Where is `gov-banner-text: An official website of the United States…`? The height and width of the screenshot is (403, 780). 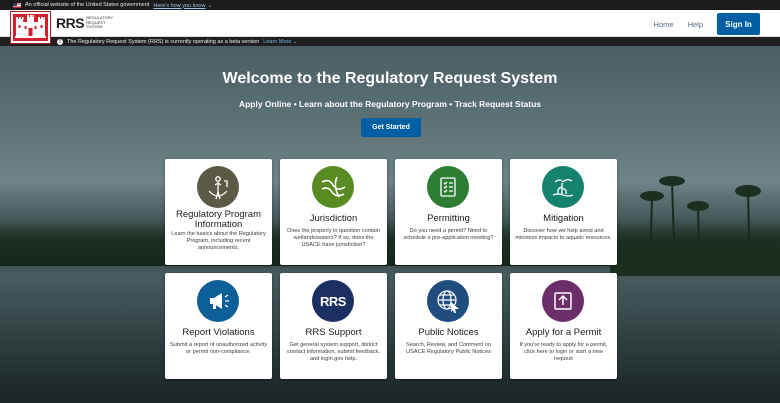 gov-banner-text: An official website of the United States… is located at coordinates (87, 5).